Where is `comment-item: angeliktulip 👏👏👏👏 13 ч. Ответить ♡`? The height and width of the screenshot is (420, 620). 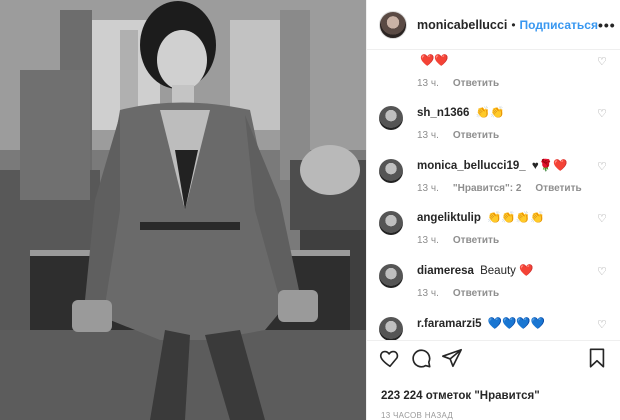
comment-item: angeliktulip 👏👏👏👏 13 ч. Ответить ♡ is located at coordinates (493, 228).